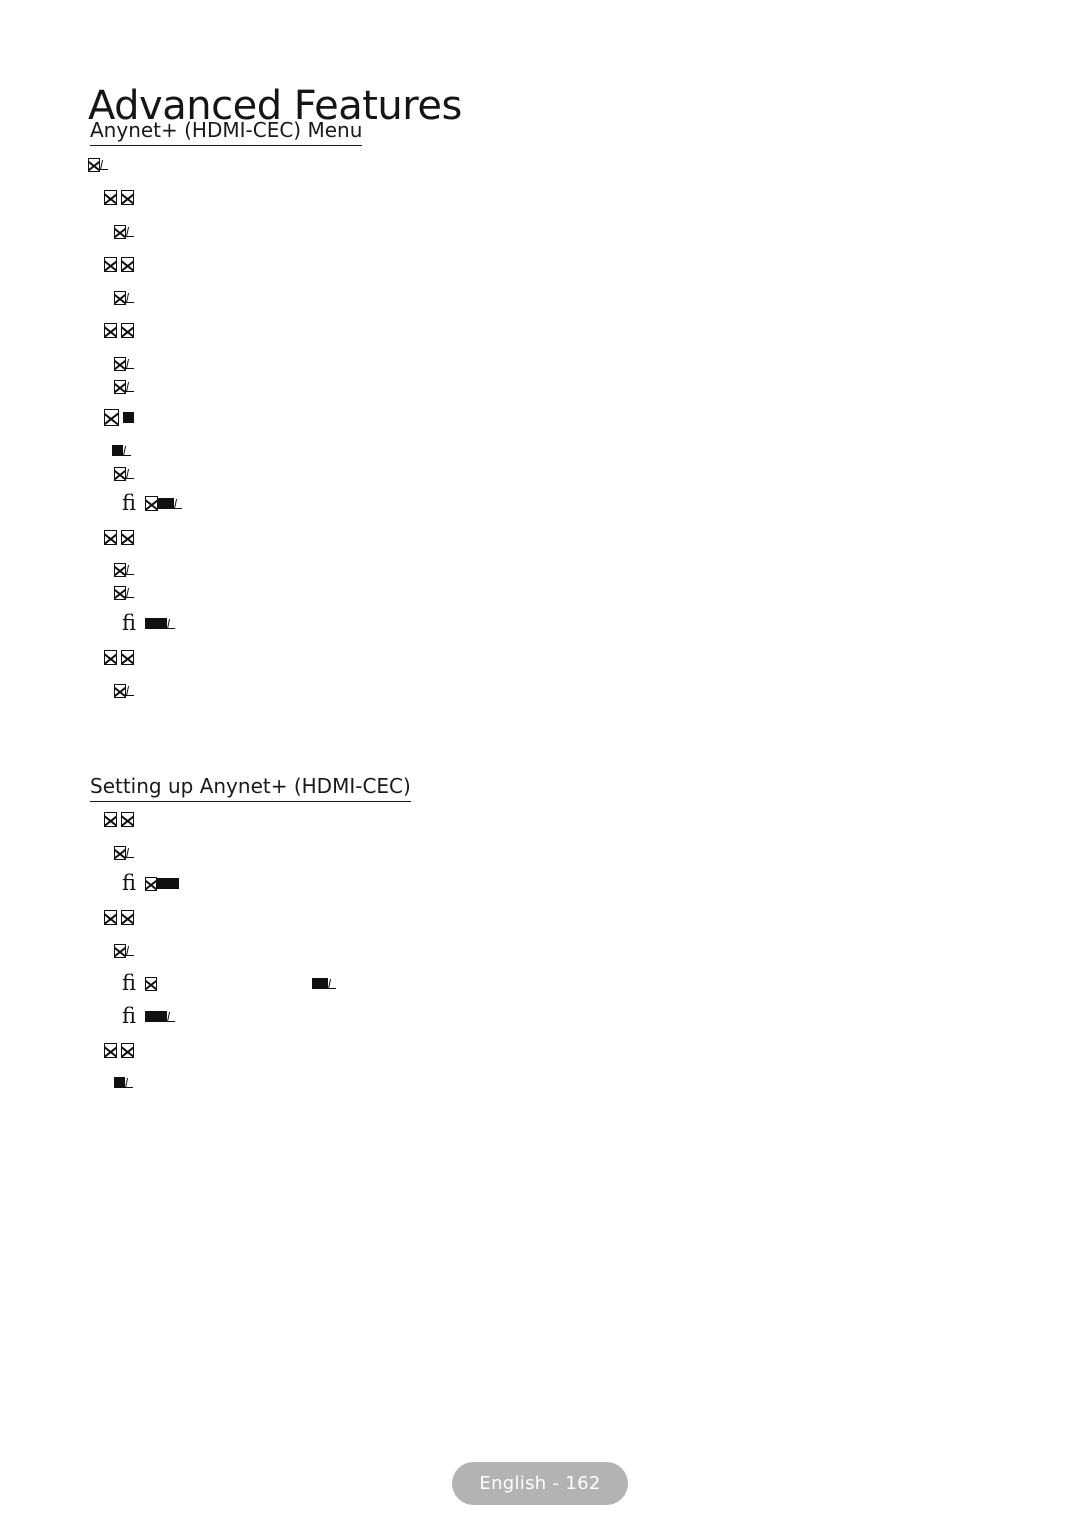 The width and height of the screenshot is (1080, 1534). I want to click on page-number-badge: English - 162, so click(540, 1483).